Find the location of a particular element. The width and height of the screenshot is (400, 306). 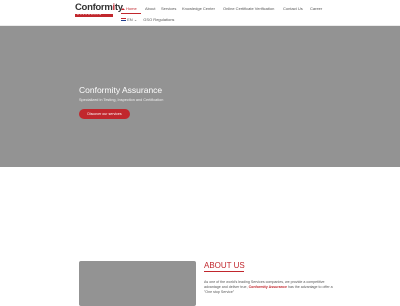

chevron-down-icon: ⌄ is located at coordinates (135, 19).